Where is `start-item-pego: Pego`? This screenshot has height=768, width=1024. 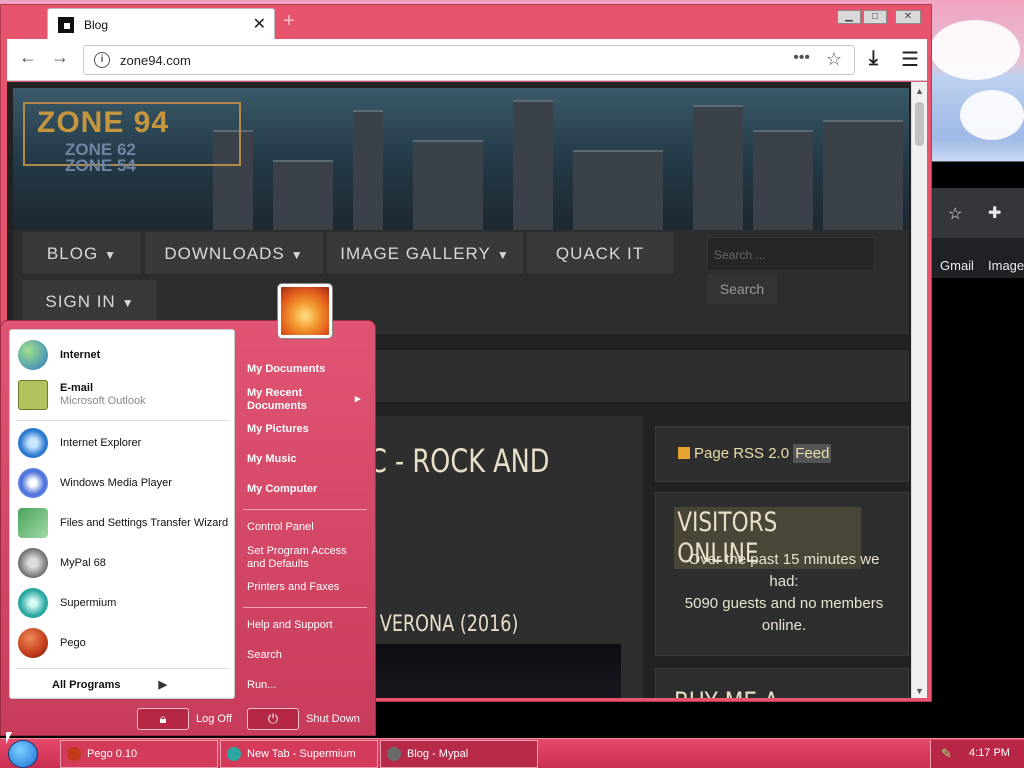
start-item-pego: Pego is located at coordinates (126, 644).